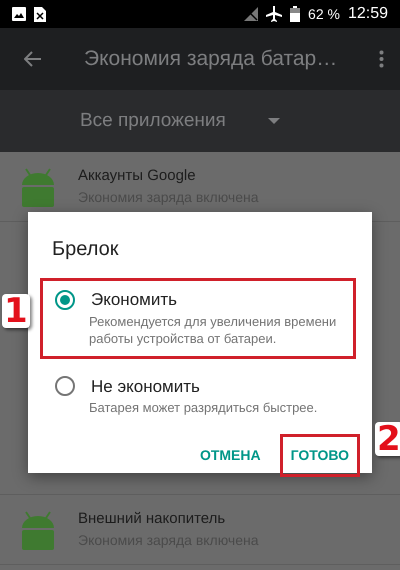 The image size is (400, 570). What do you see at coordinates (16, 311) in the screenshot?
I see `annotation-number: 1` at bounding box center [16, 311].